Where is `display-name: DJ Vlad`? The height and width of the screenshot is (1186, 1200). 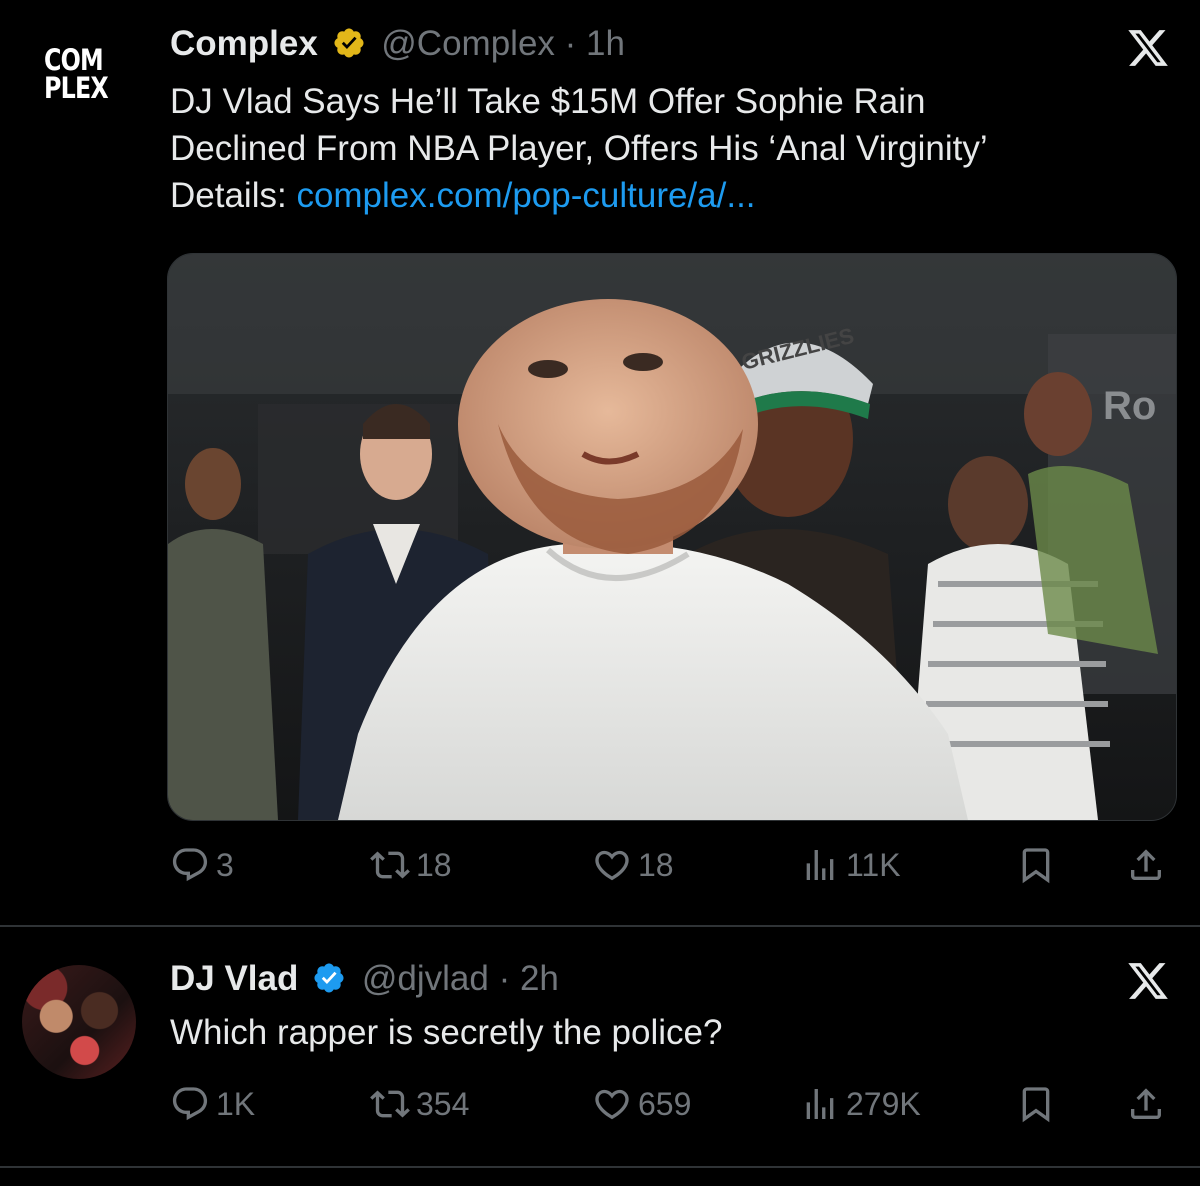 display-name: DJ Vlad is located at coordinates (234, 978).